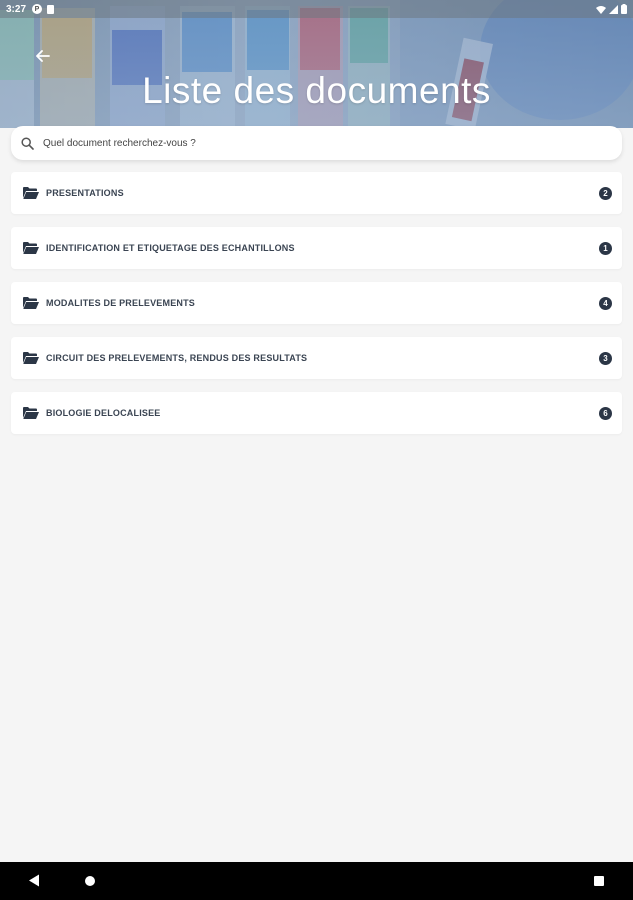 The image size is (633, 900). What do you see at coordinates (624, 9) in the screenshot?
I see `battery-icon` at bounding box center [624, 9].